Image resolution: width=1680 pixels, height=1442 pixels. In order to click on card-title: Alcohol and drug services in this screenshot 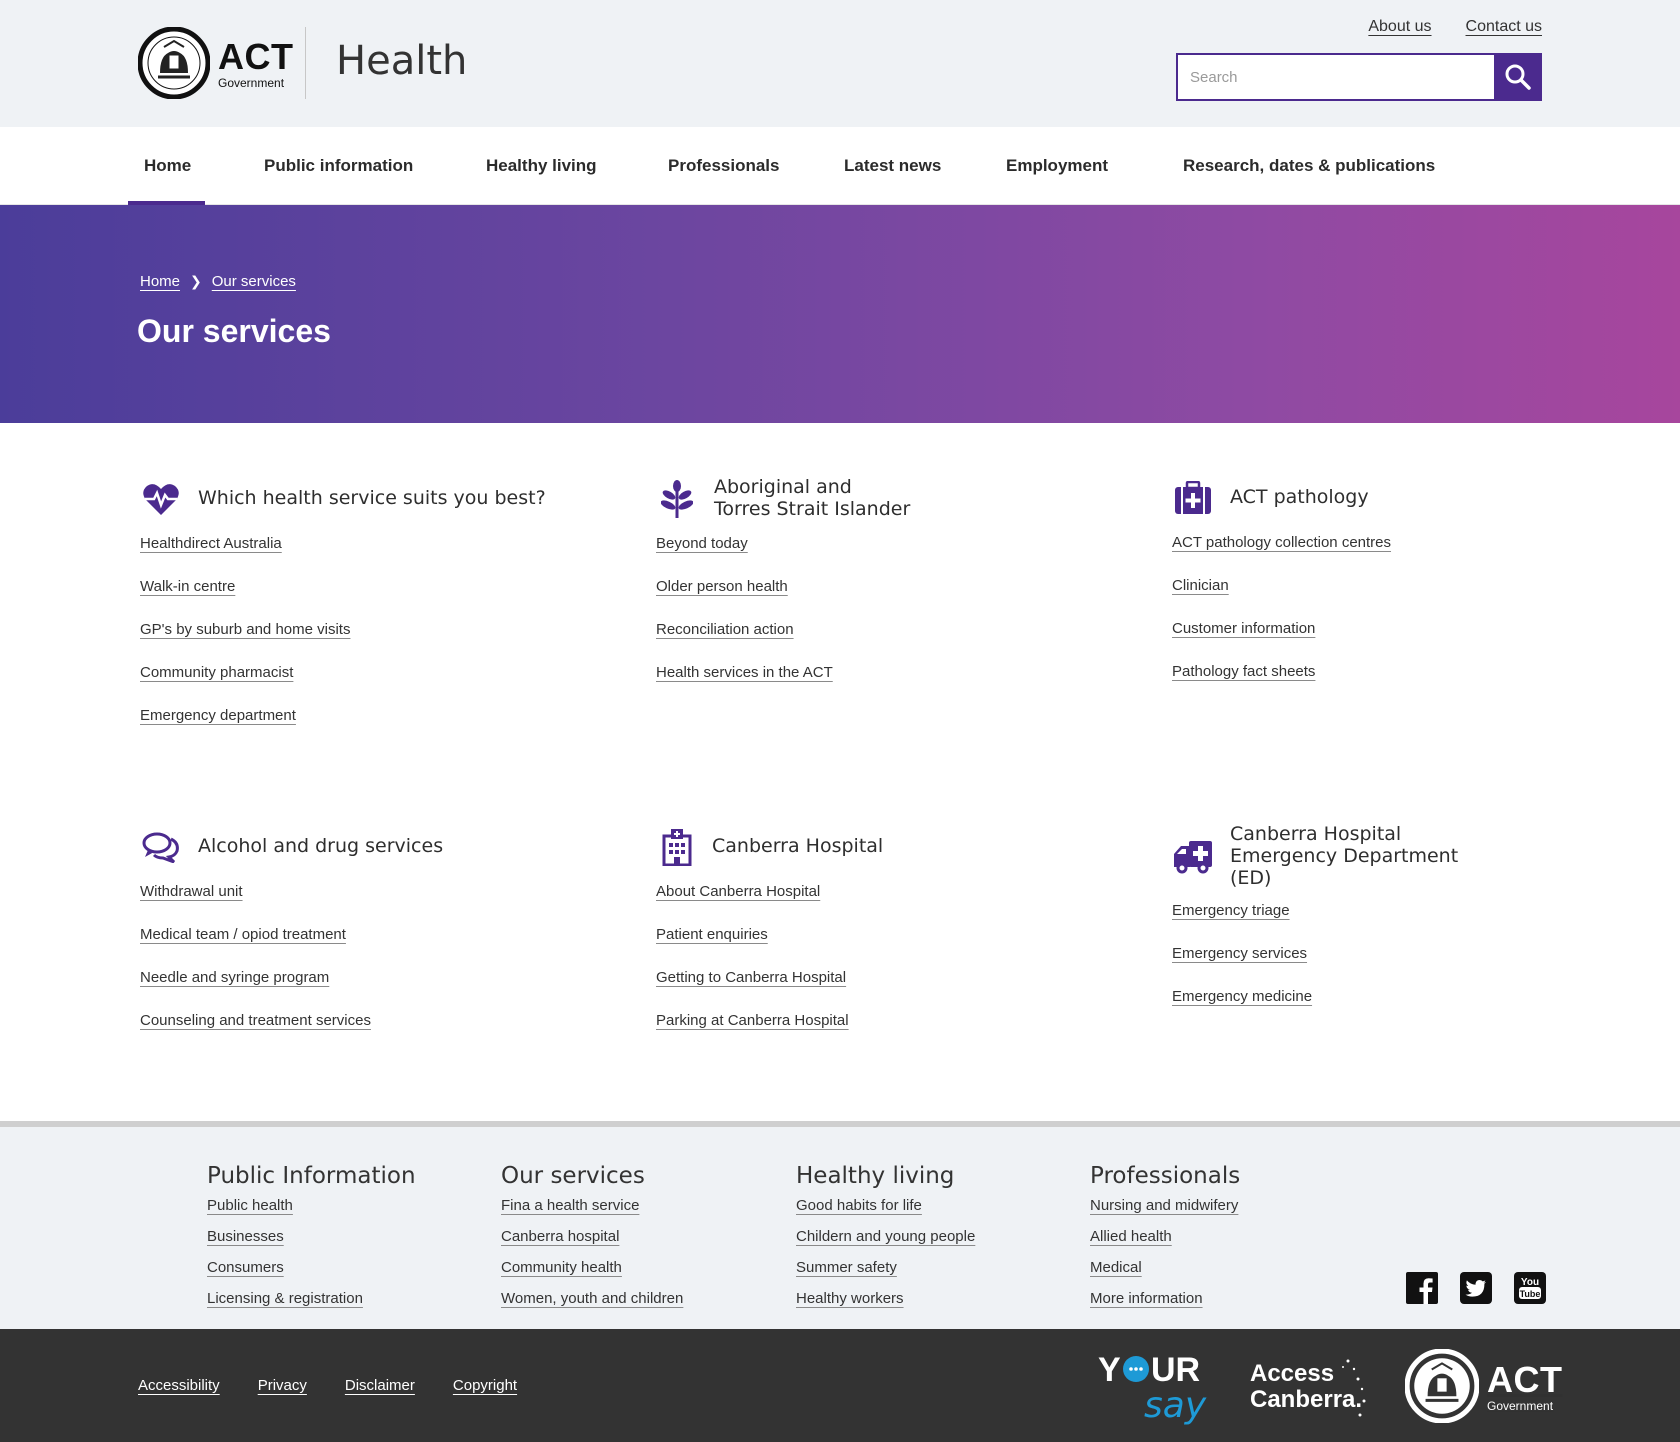, I will do `click(321, 846)`.